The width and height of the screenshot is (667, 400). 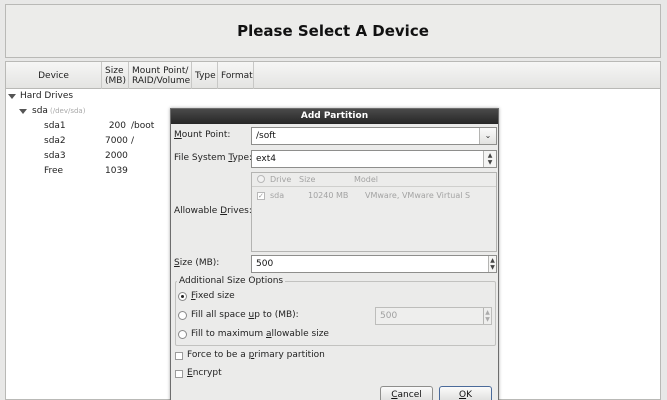 I want to click on page-header: Please Select A Device, so click(x=333, y=31).